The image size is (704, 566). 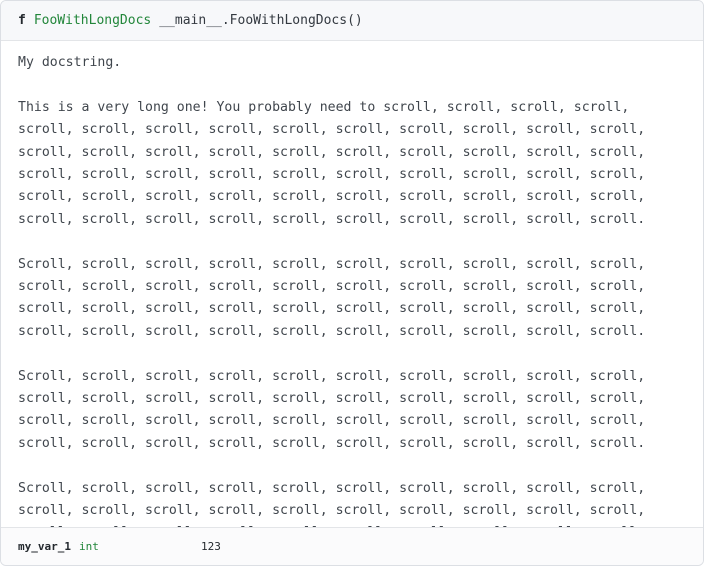 I want to click on function-name: FooWithLongDocs, so click(x=92, y=20).